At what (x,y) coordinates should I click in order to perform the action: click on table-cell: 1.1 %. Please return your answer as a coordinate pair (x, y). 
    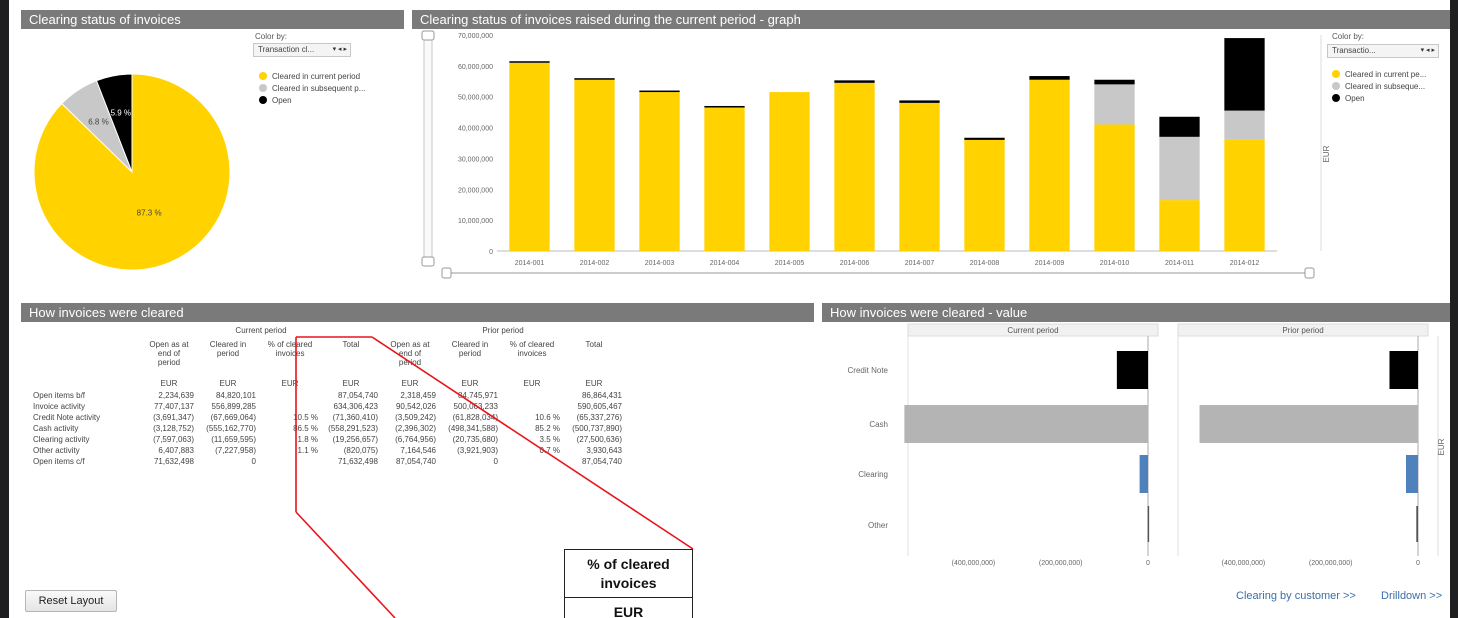
    Looking at the image, I should click on (307, 450).